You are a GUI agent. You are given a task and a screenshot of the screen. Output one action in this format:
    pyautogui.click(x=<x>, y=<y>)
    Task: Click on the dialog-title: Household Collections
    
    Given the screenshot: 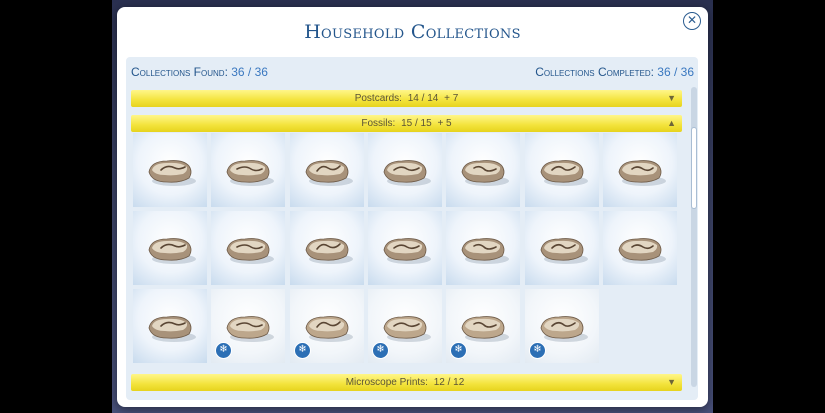 What is the action you would take?
    pyautogui.click(x=412, y=32)
    